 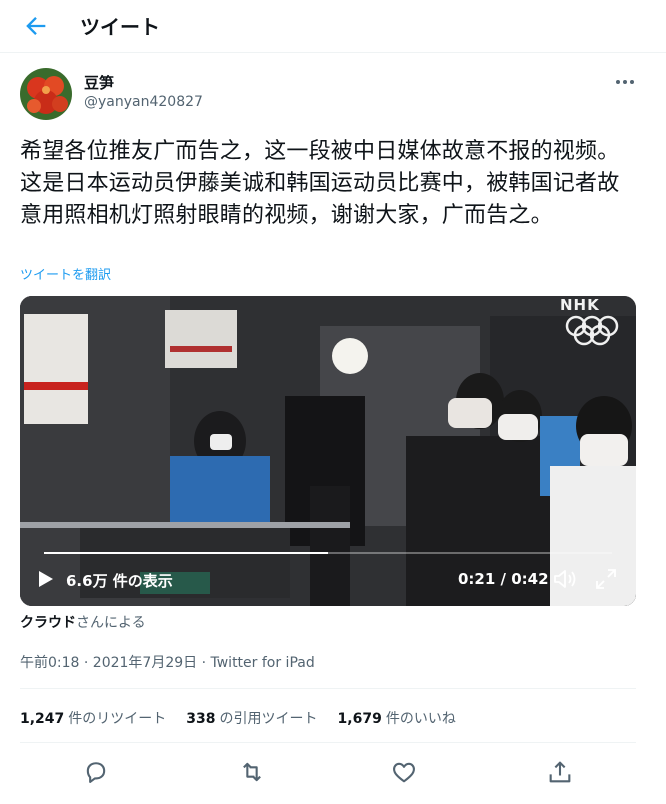 I want to click on avatar-image, so click(x=46, y=94).